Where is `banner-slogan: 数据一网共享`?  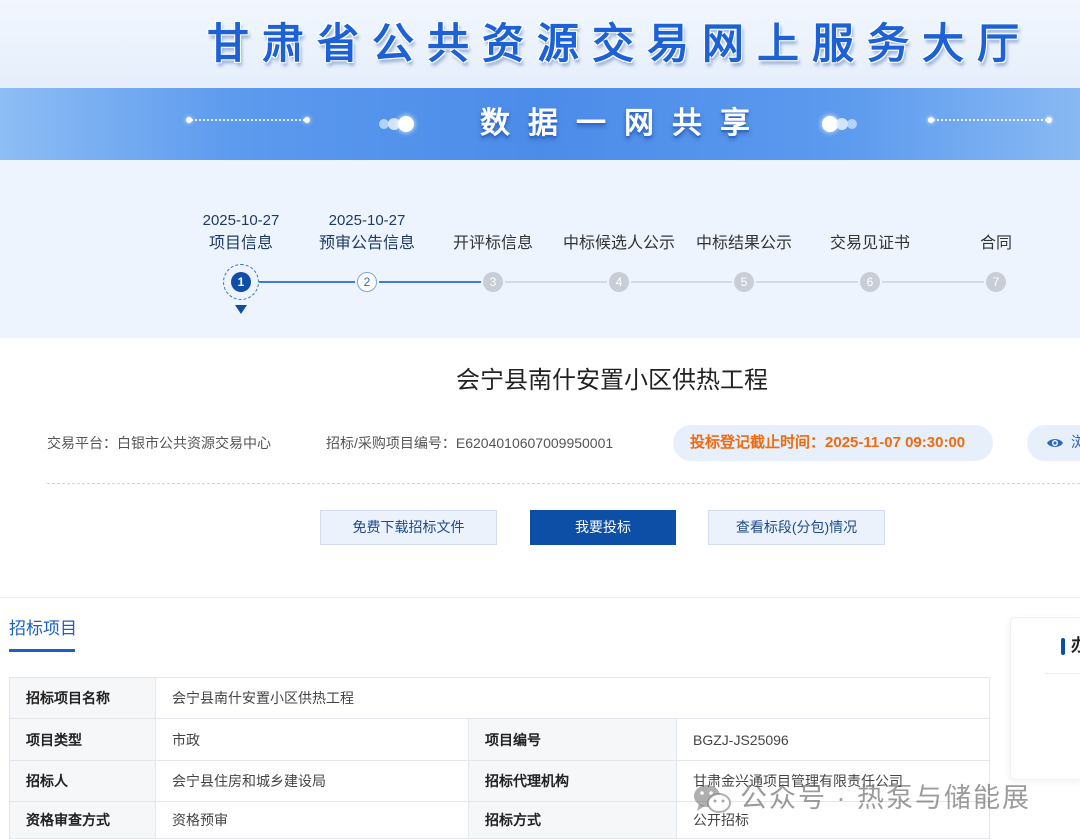
banner-slogan: 数据一网共享 is located at coordinates (624, 123).